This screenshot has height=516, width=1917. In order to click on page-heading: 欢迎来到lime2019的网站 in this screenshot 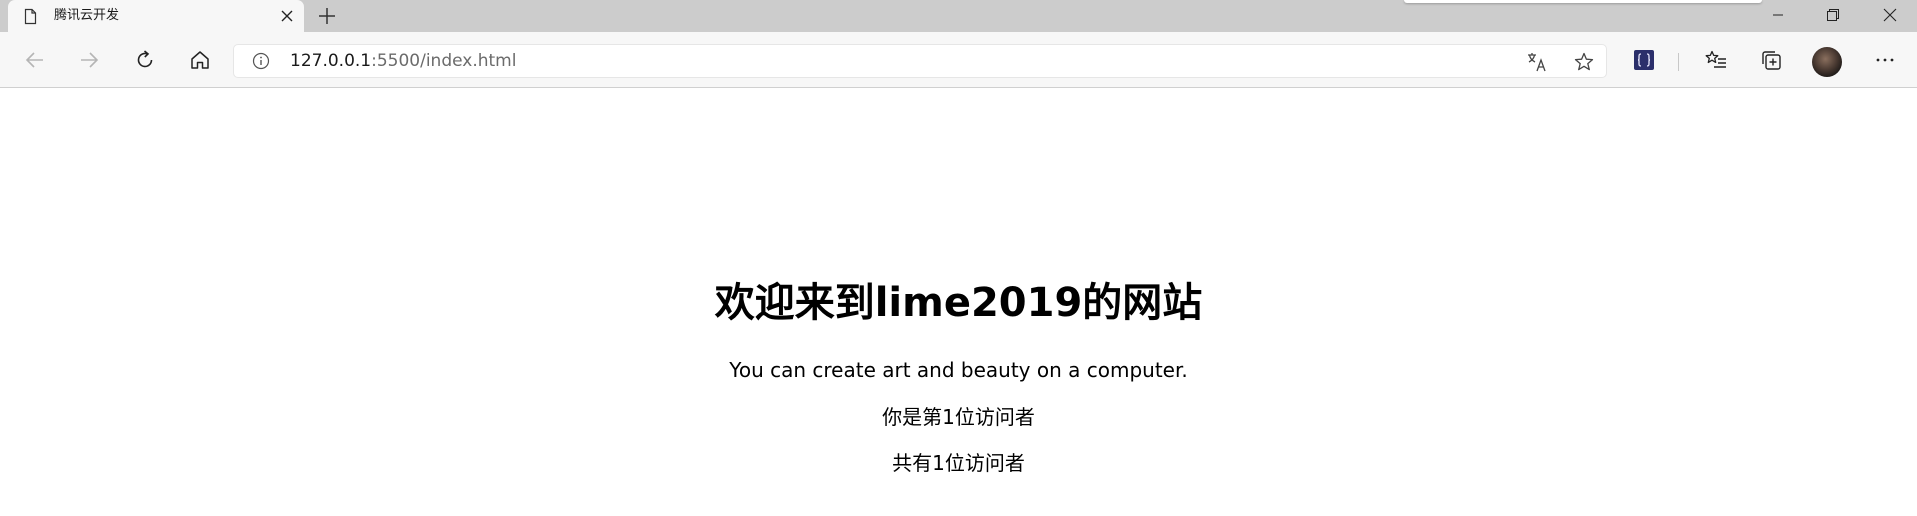, I will do `click(958, 303)`.